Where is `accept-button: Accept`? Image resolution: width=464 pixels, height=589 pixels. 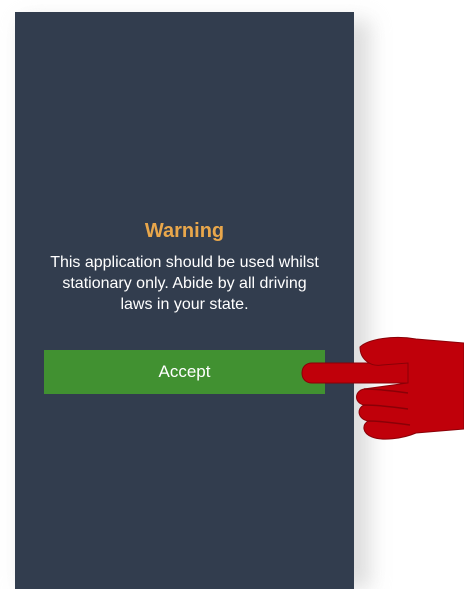
accept-button: Accept is located at coordinates (184, 372).